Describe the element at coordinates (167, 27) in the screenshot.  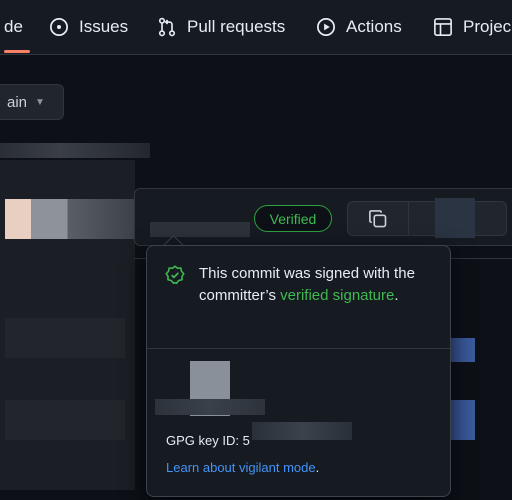
I see `git-pull-request-icon` at that location.